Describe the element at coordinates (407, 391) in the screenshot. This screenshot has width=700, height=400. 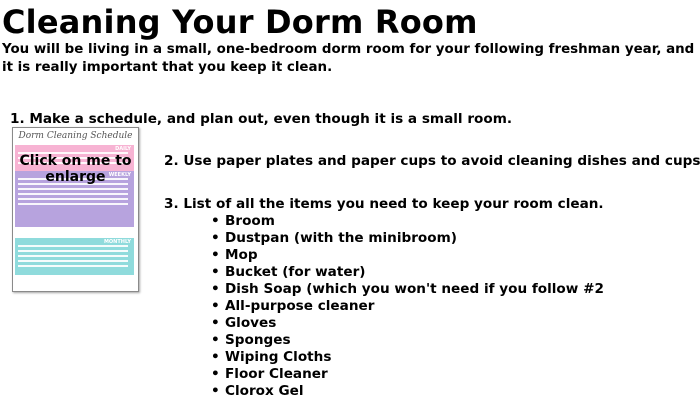
I see `list-item: • Clorox Gel` at that location.